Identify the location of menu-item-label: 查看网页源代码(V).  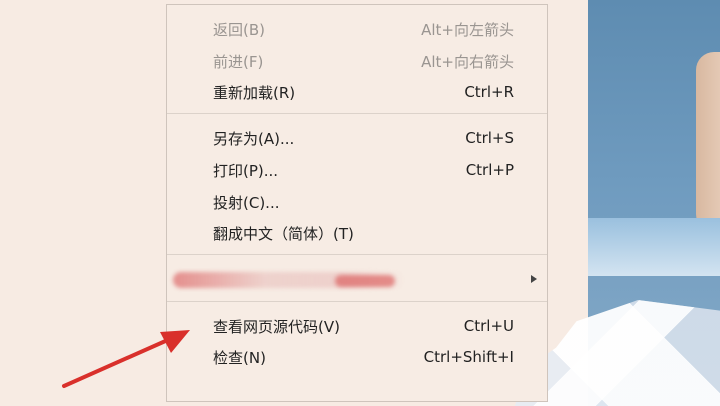
(276, 326).